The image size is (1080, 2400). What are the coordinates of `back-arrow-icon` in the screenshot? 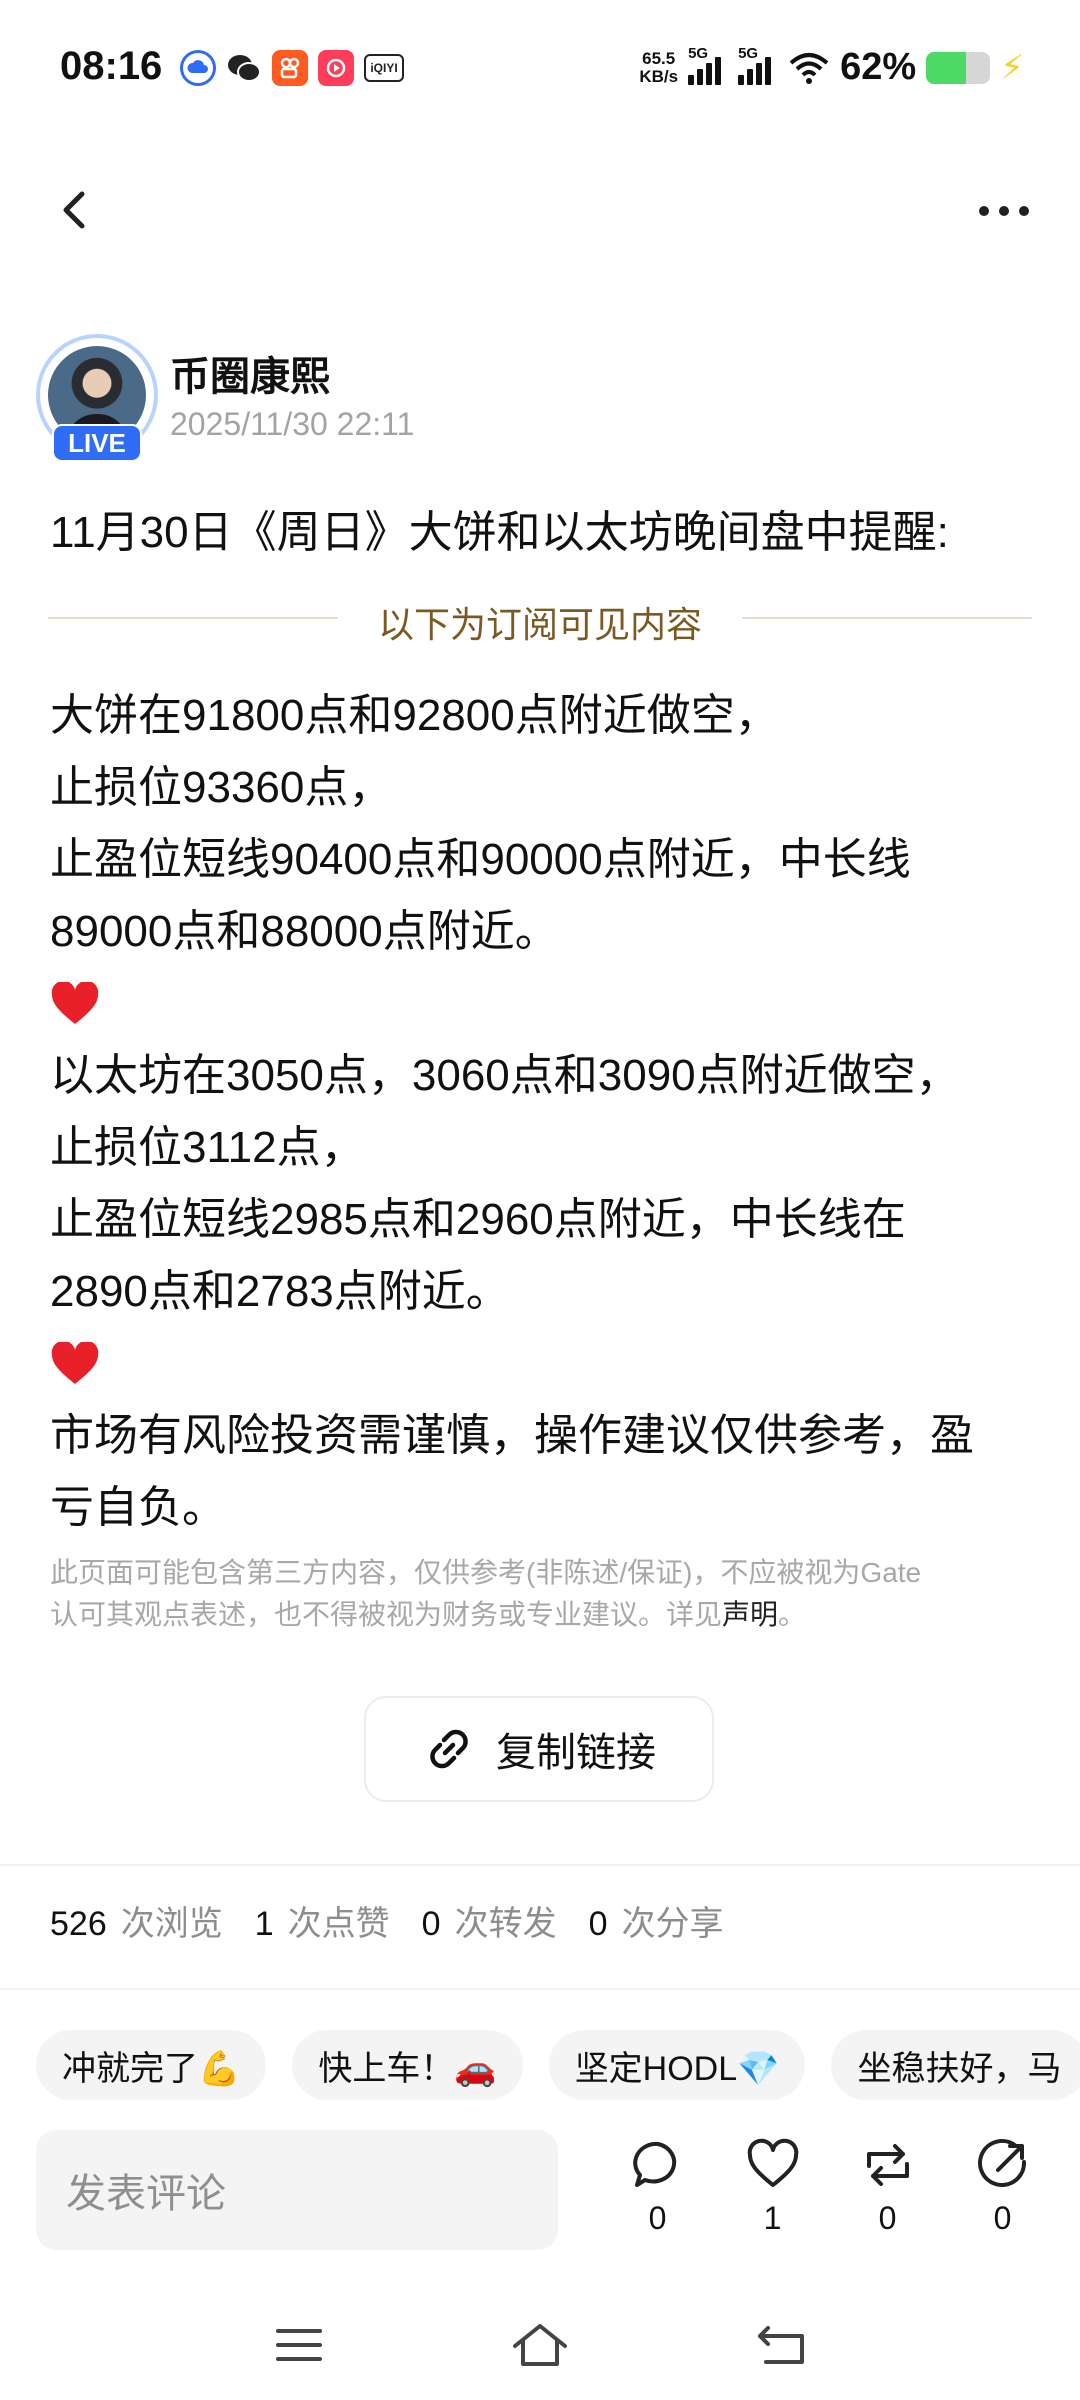 It's located at (781, 2345).